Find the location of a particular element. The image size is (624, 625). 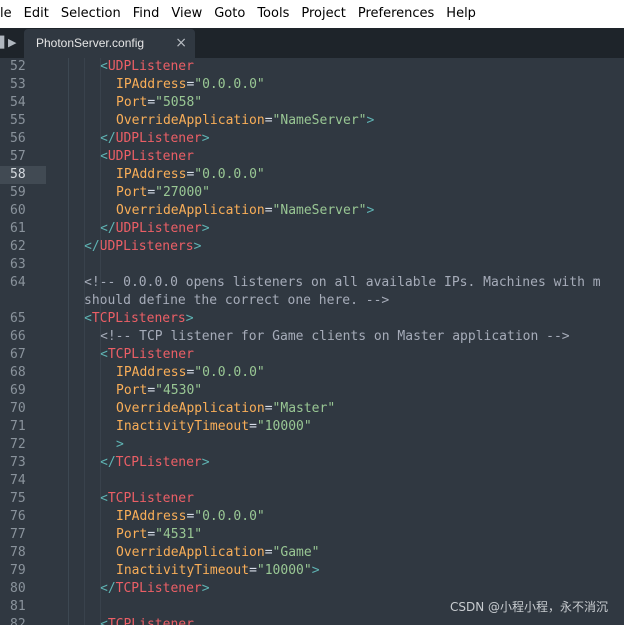

code-text: should define the correct one here. --> is located at coordinates (236, 301).